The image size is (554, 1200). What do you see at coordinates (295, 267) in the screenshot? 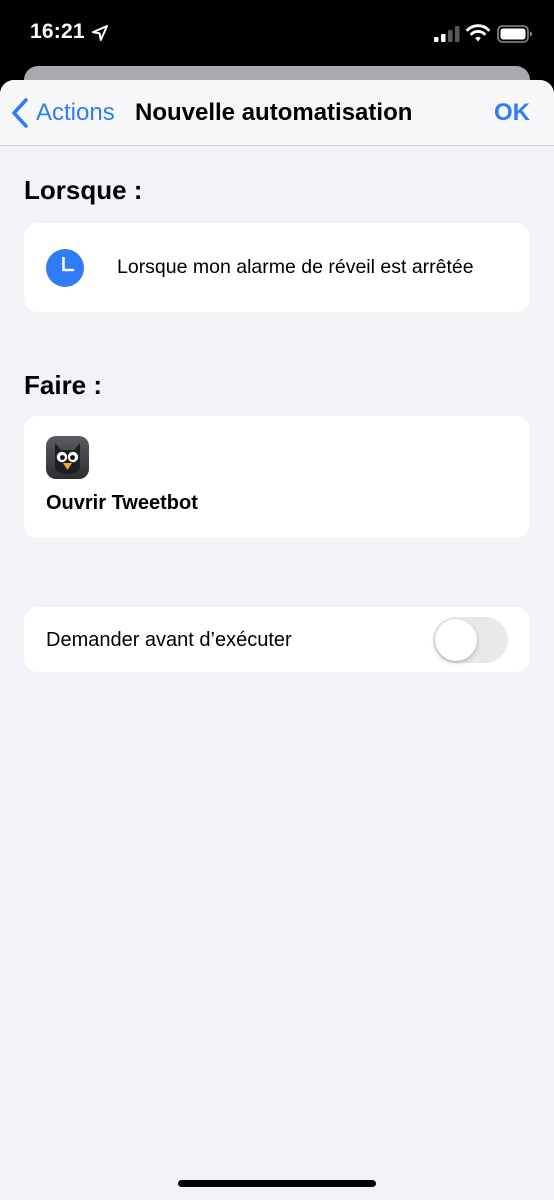
I see `trigger-description: Lorsque mon alarme de réveil est arrêtée` at bounding box center [295, 267].